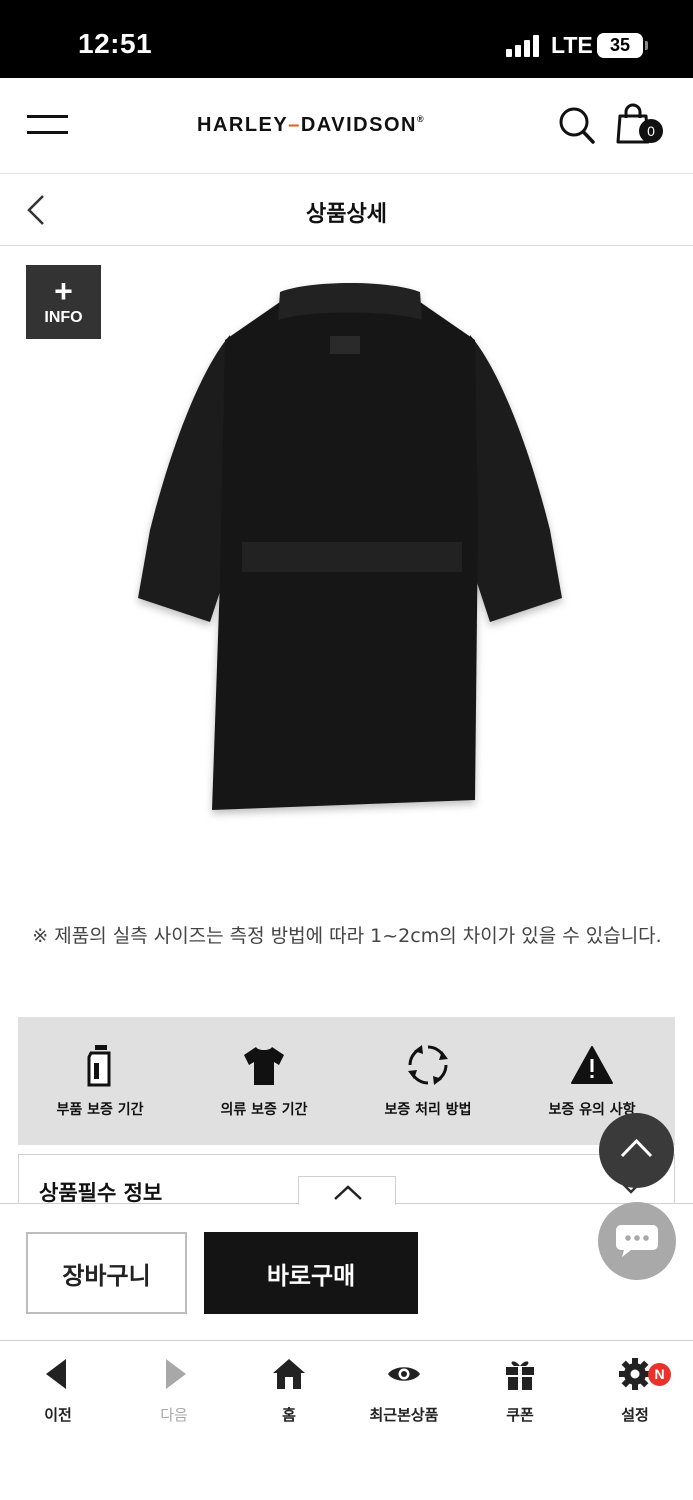 The height and width of the screenshot is (1500, 693). I want to click on nav-label: 설정, so click(635, 1415).